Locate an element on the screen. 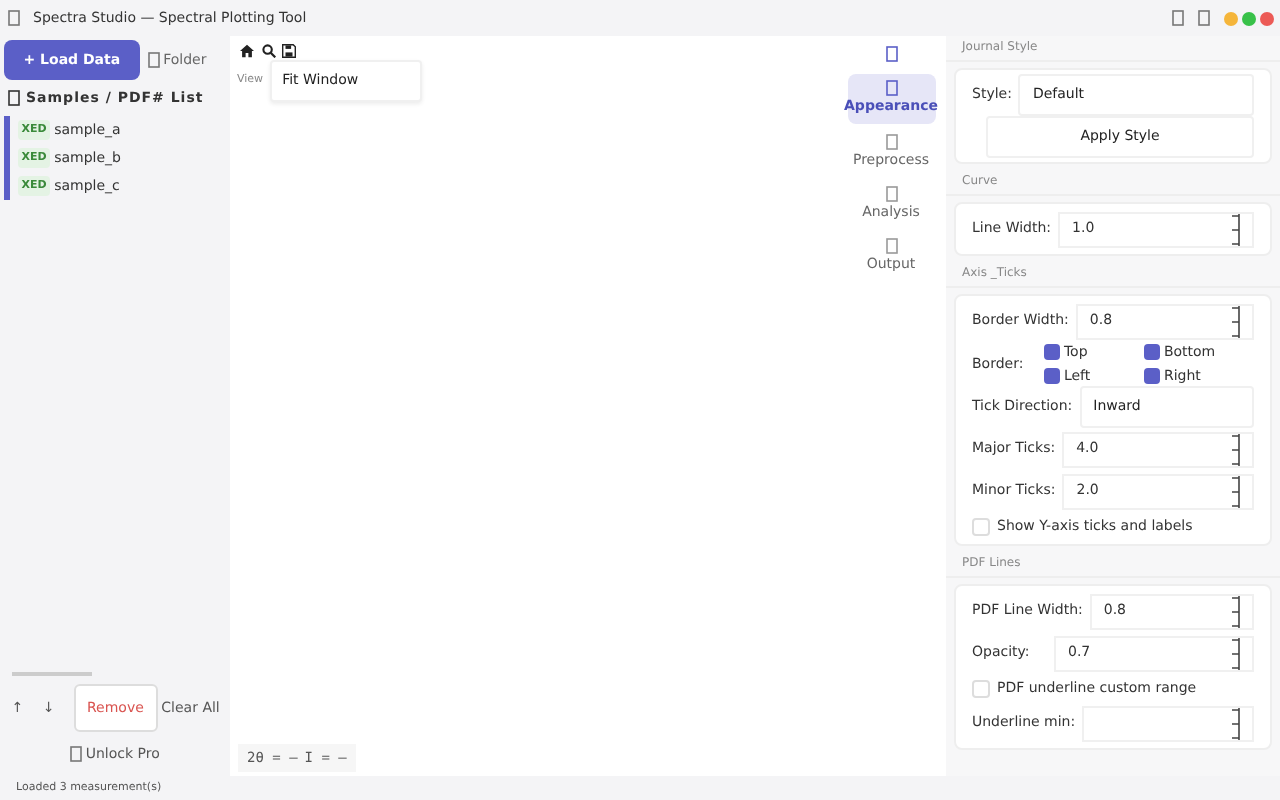  scrollbar-thumb is located at coordinates (51, 673).